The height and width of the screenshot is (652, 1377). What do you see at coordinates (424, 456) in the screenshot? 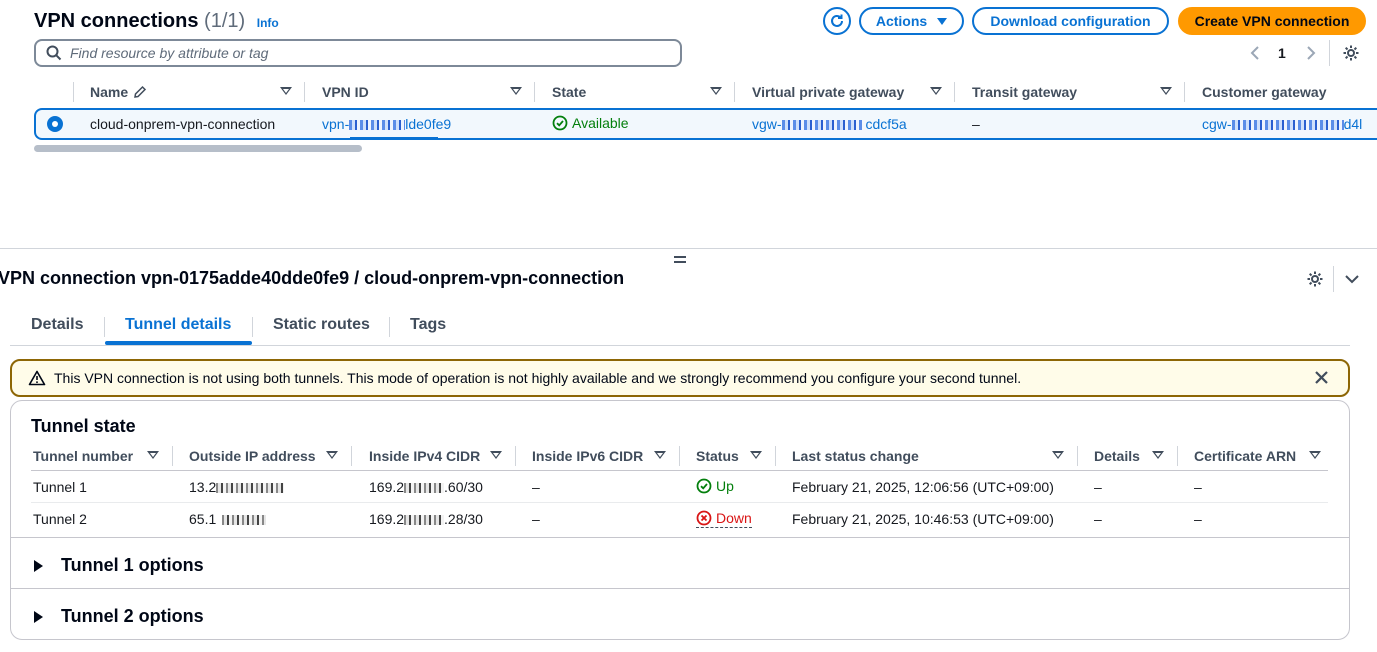
I see `column-header-inside-ipv4: Inside IPv4 CIDR` at bounding box center [424, 456].